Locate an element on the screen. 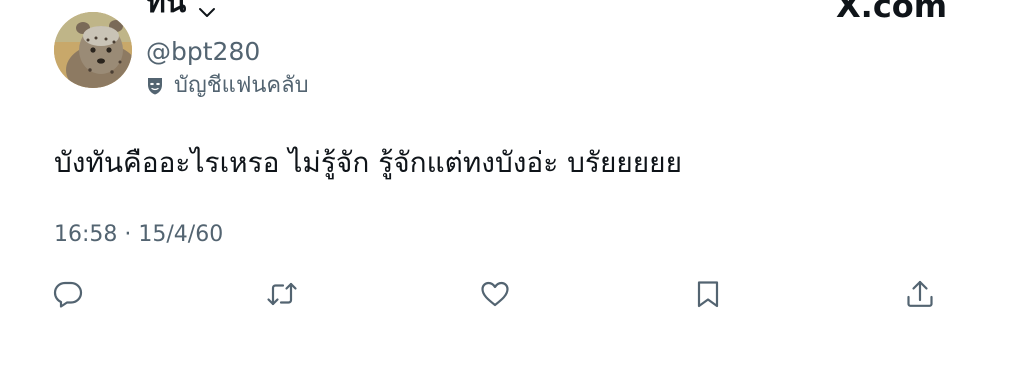  share-button is located at coordinates (920, 294).